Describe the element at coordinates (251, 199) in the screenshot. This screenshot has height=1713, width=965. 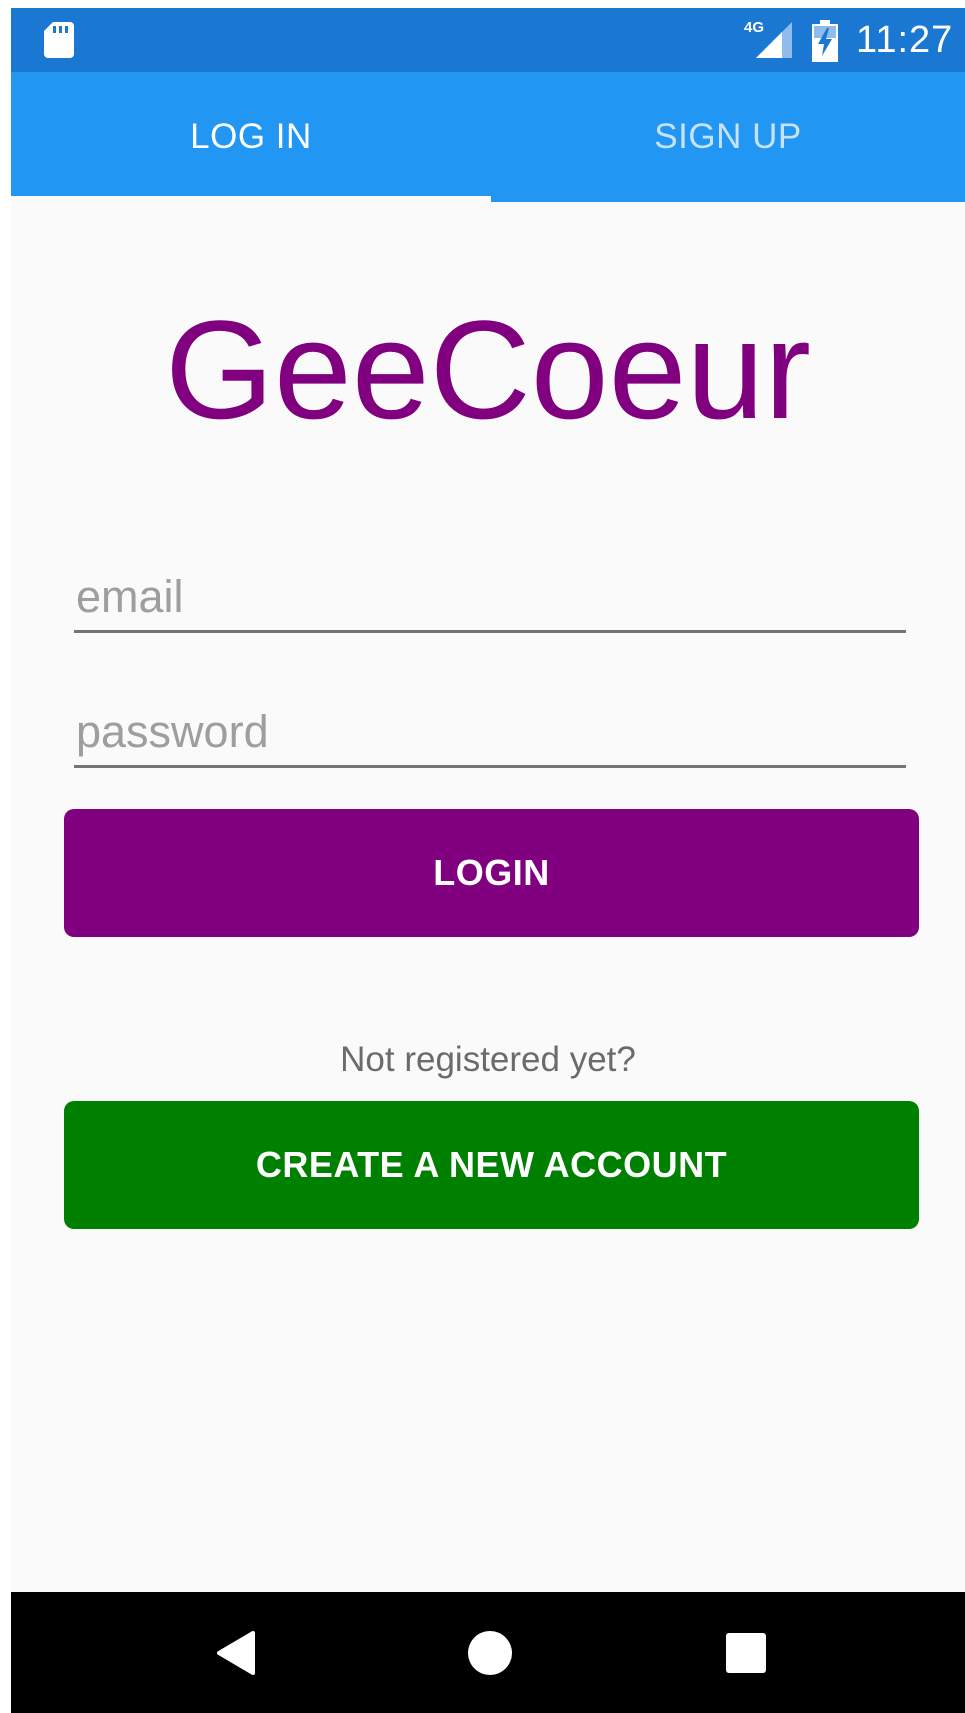
I see `active-tab-indicator` at that location.